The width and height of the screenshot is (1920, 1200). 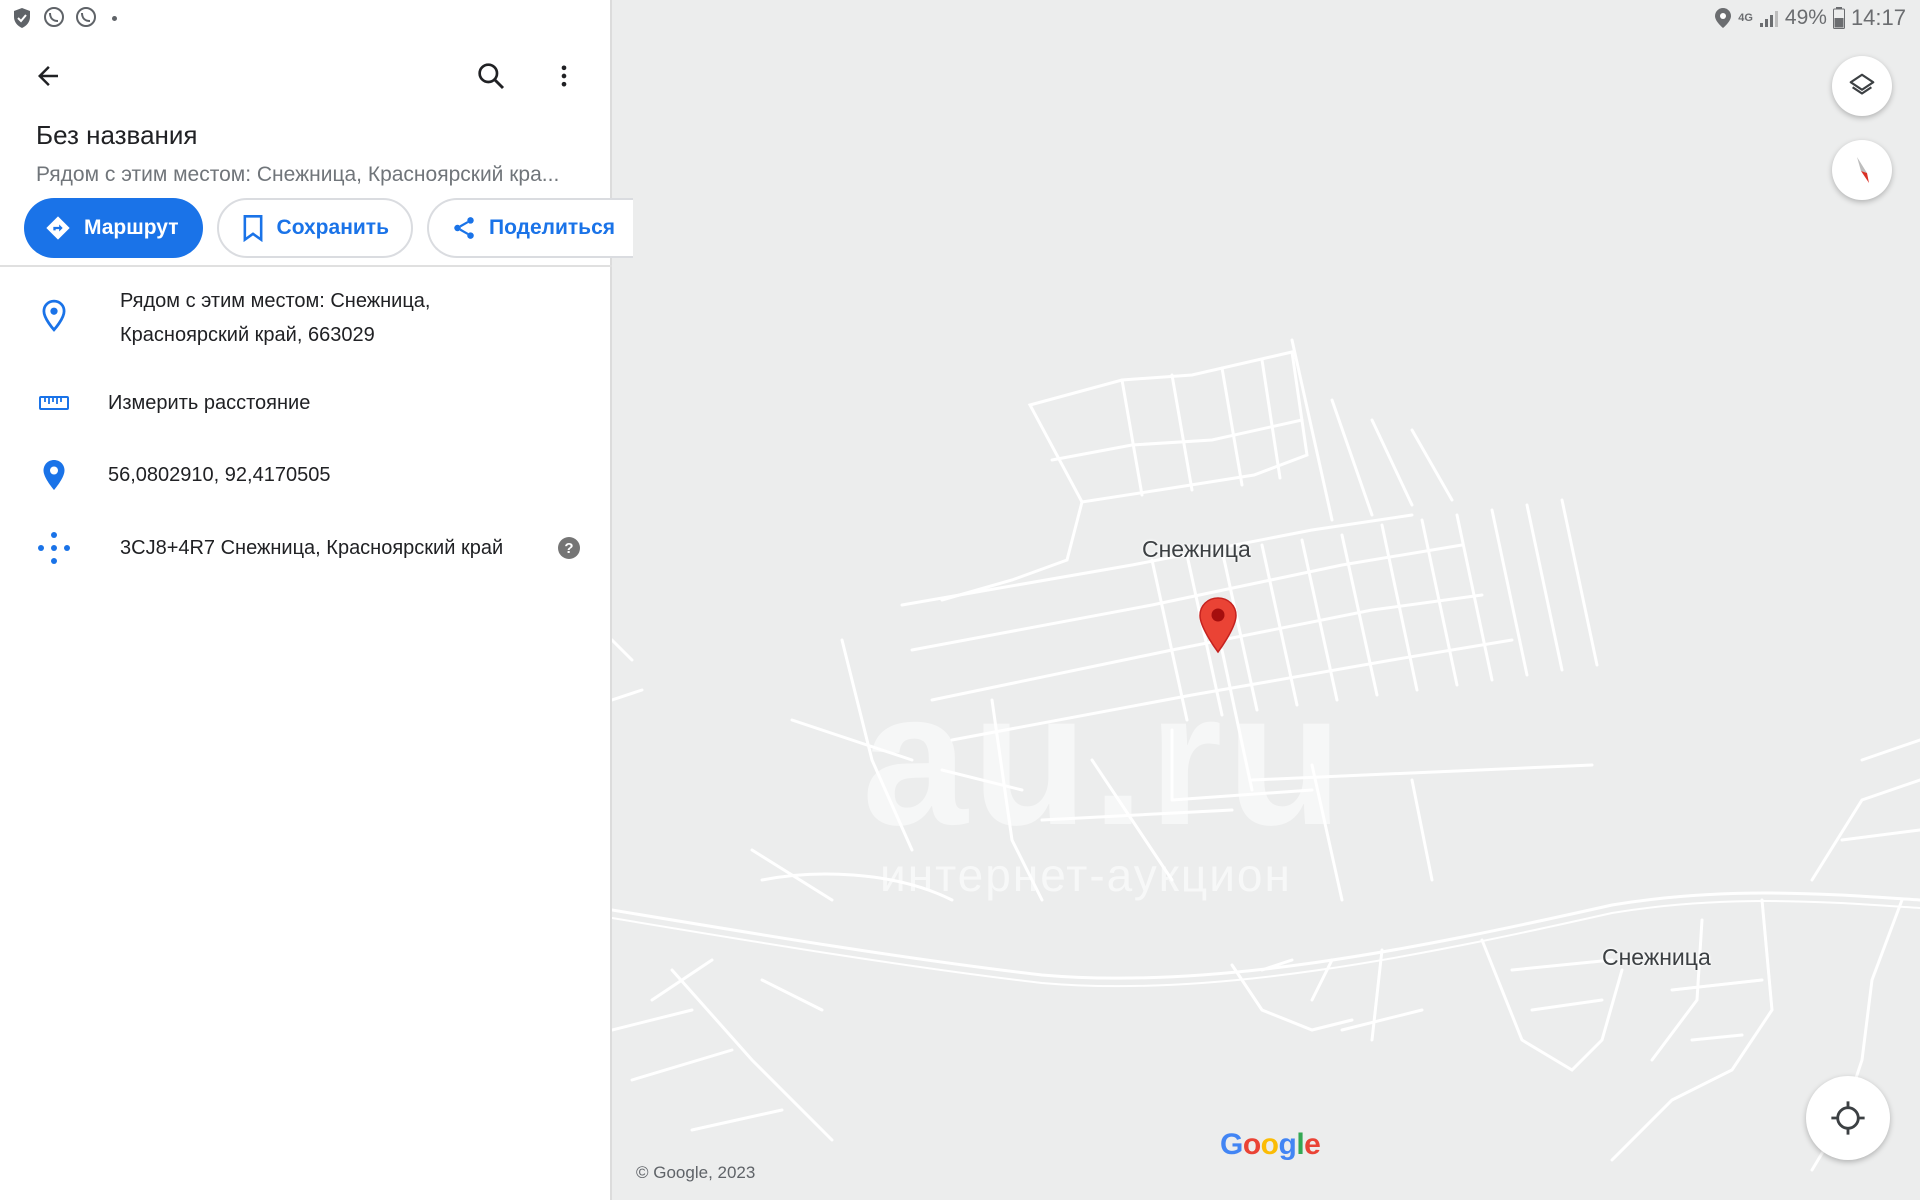 I want to click on status-bar-left, so click(x=63, y=18).